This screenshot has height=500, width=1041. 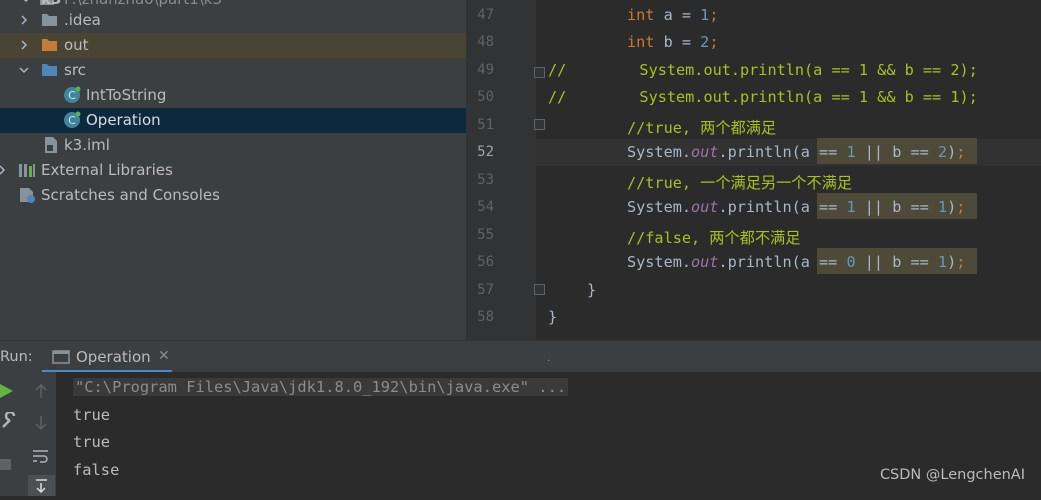 I want to click on line-number: 58, so click(x=485, y=317).